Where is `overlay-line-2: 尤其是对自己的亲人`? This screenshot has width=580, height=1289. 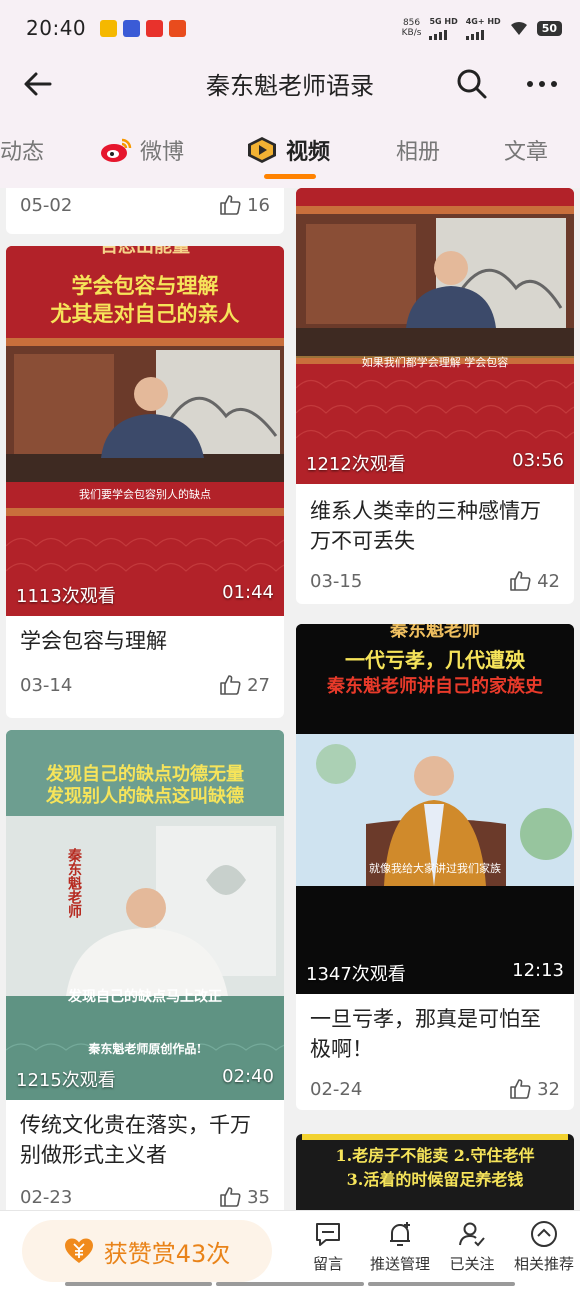 overlay-line-2: 尤其是对自己的亲人 is located at coordinates (145, 313).